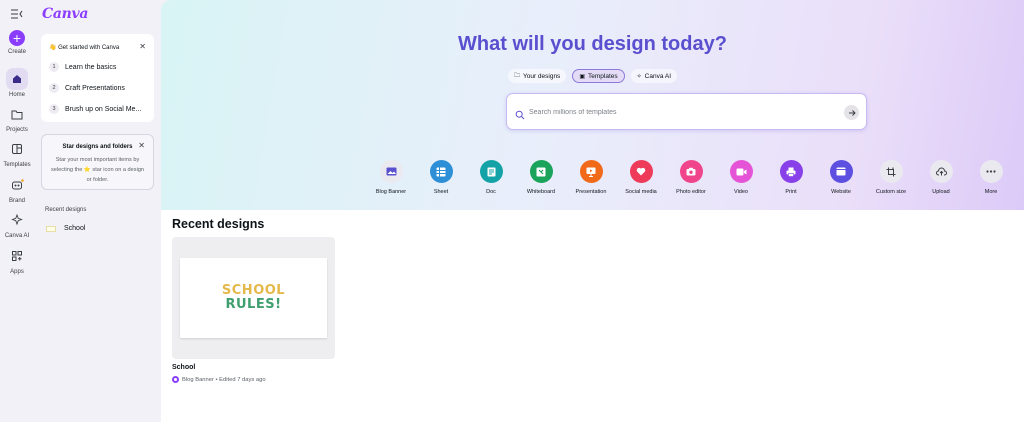 The image size is (1024, 422). I want to click on sparkle-icon: ✧, so click(639, 76).